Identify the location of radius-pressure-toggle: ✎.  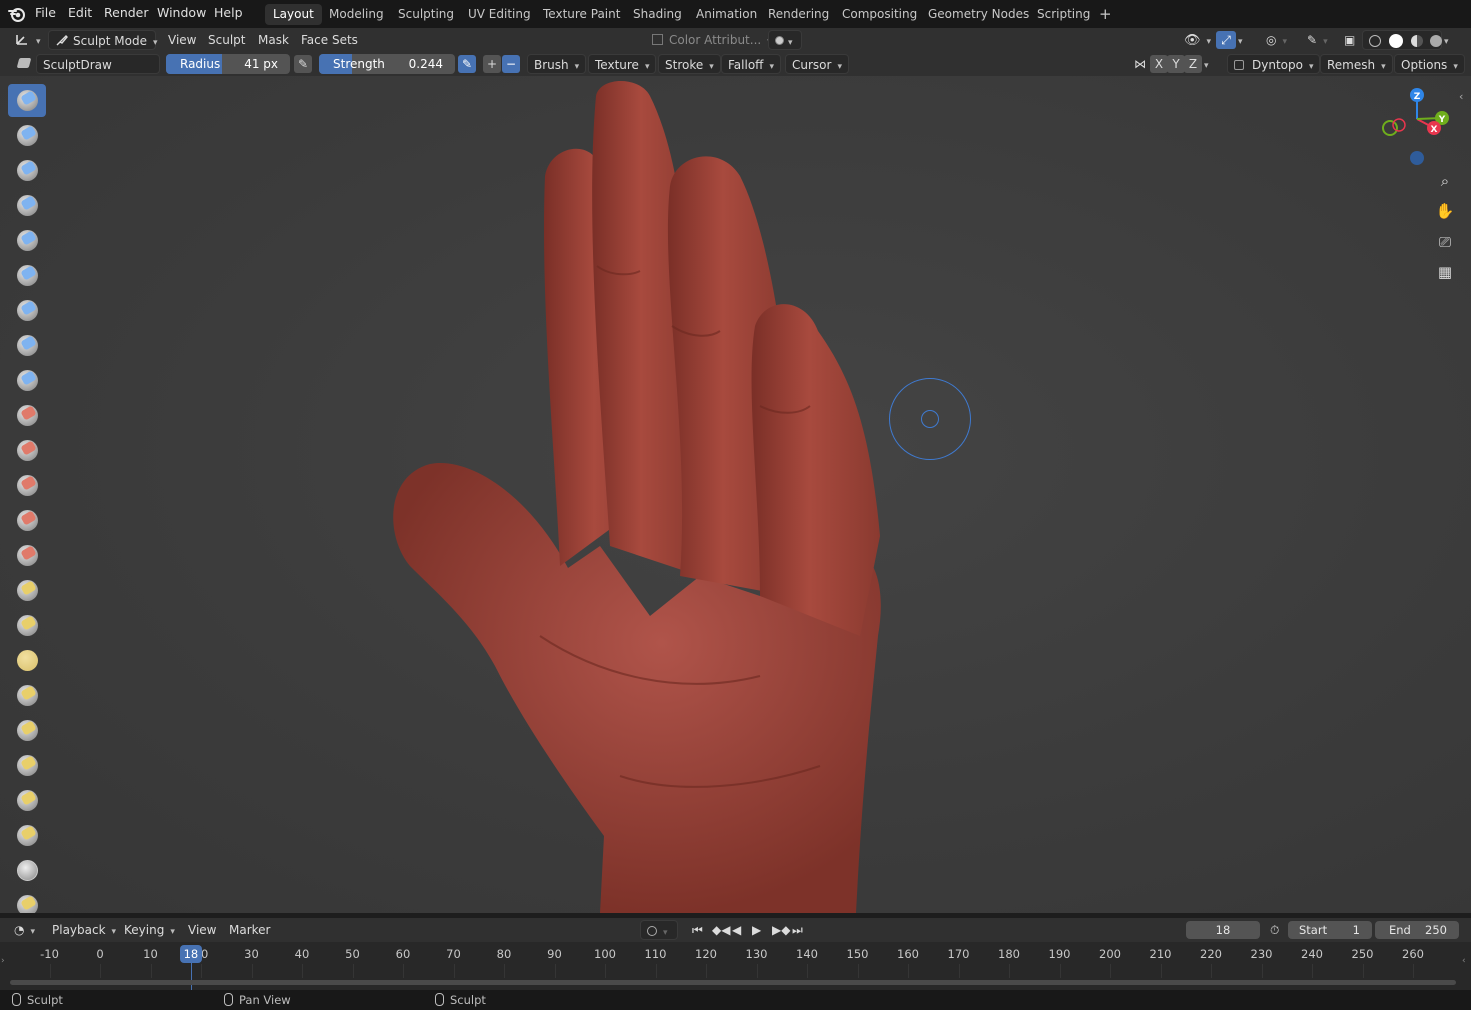
(303, 64).